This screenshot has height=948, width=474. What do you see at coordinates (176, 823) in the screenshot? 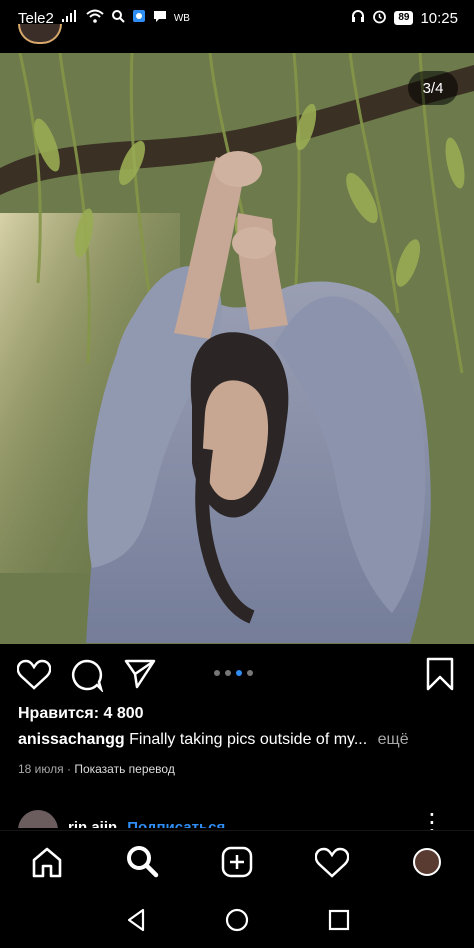
I see `follow-button: Подписаться` at bounding box center [176, 823].